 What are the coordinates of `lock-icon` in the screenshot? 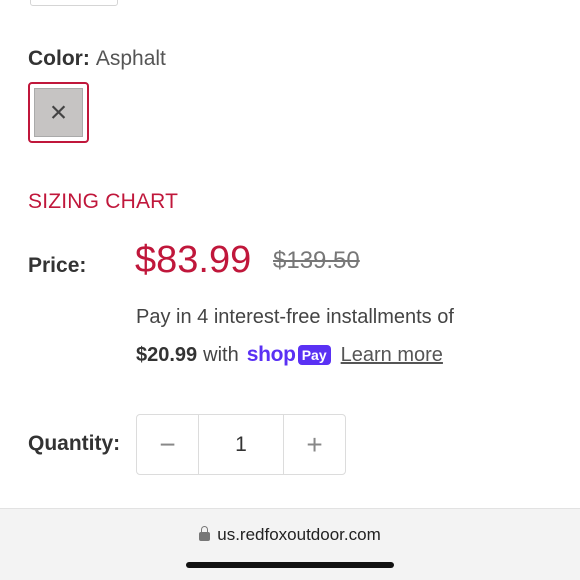 It's located at (205, 533).